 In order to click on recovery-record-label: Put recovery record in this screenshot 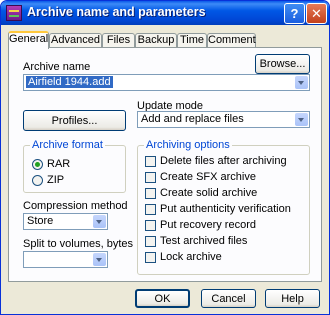, I will do `click(208, 225)`.